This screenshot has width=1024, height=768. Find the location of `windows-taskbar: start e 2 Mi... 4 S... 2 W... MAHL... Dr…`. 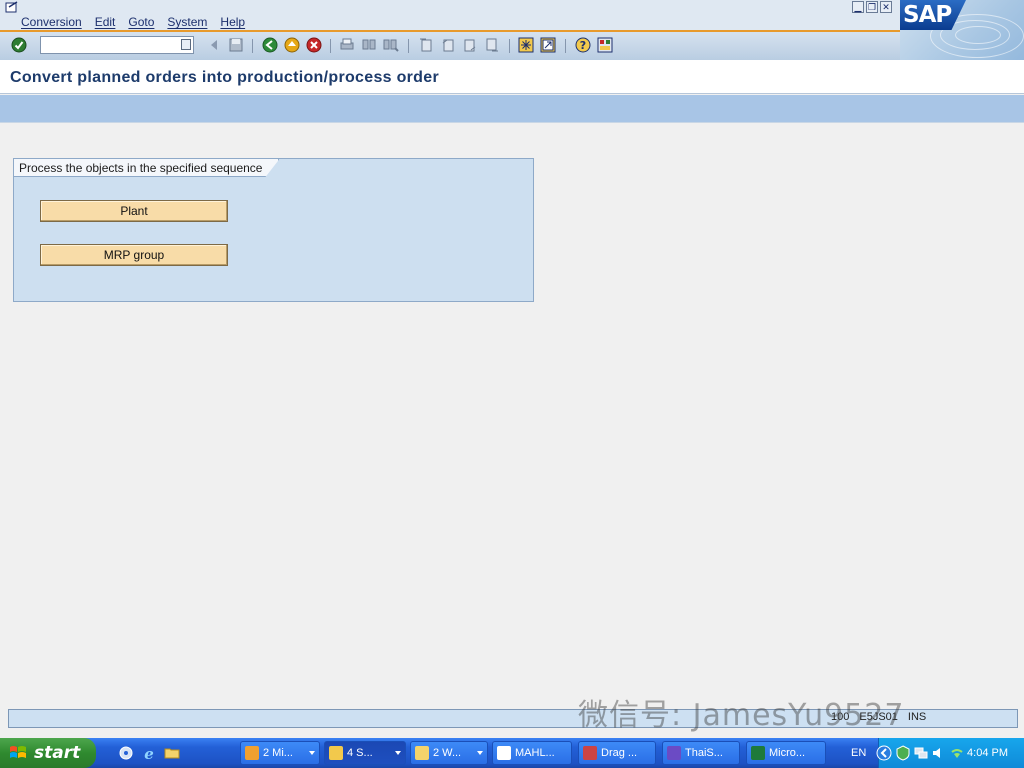

windows-taskbar: start e 2 Mi... 4 S... 2 W... MAHL... Dr… is located at coordinates (512, 753).